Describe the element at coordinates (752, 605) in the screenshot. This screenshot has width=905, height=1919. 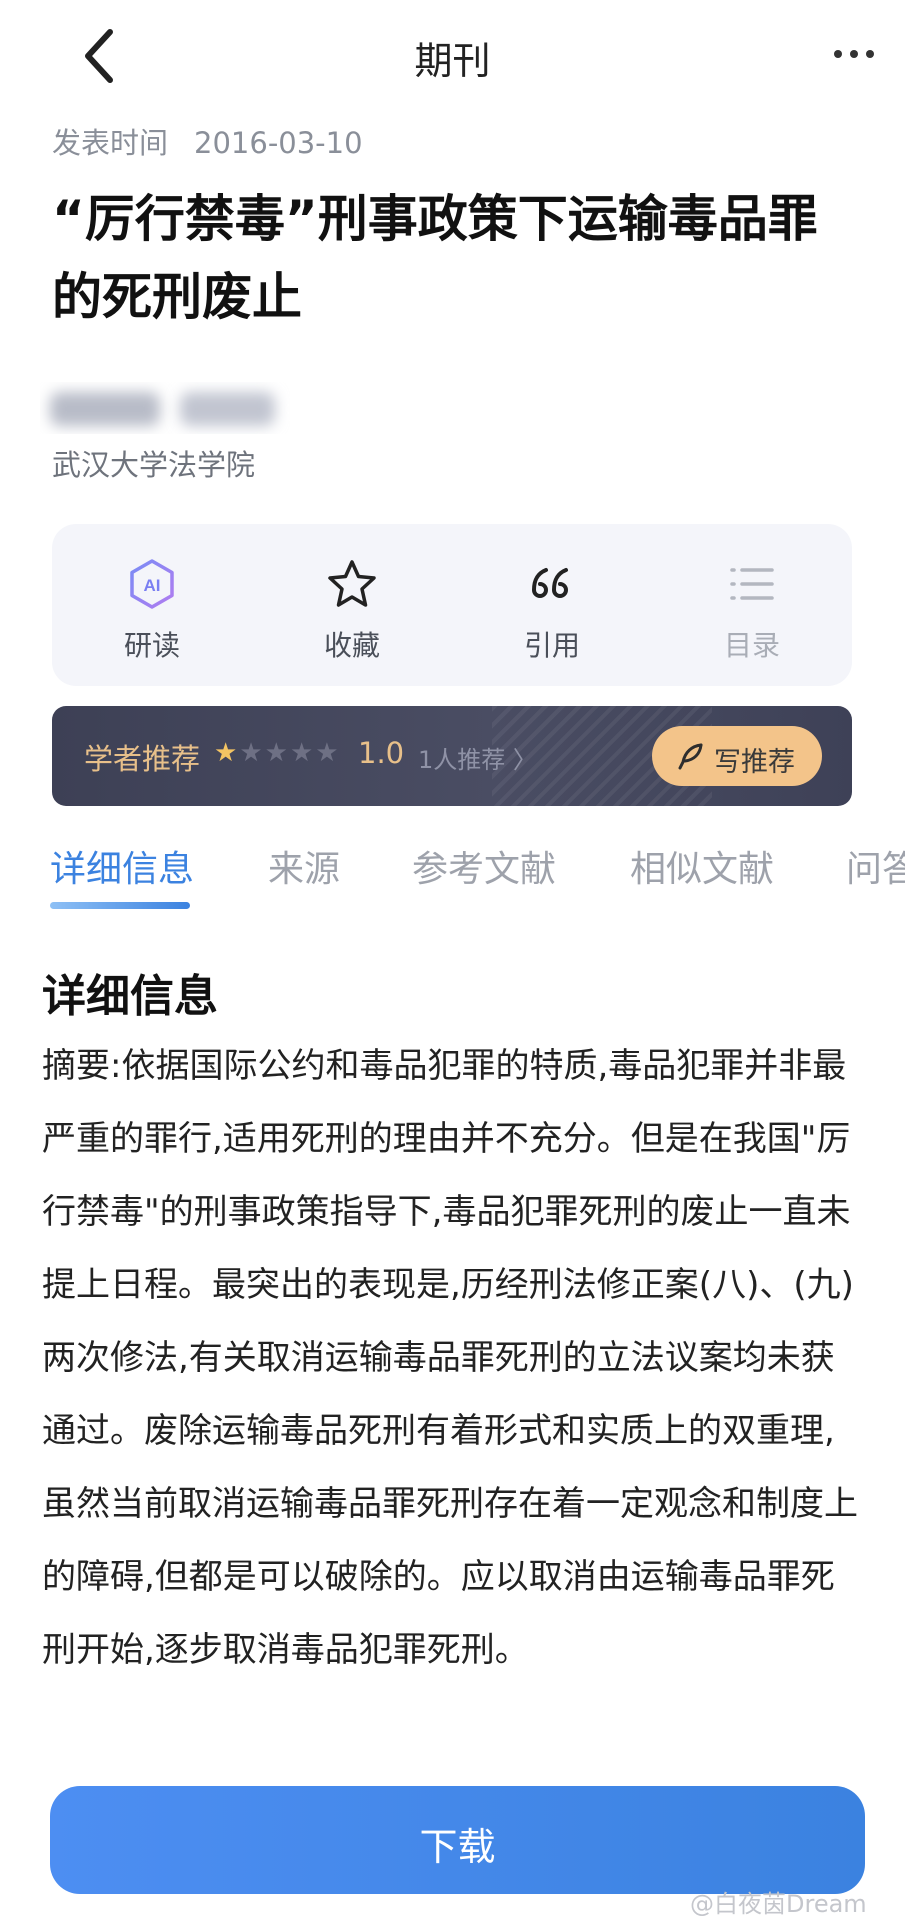
I see `toc-button: 目录` at that location.